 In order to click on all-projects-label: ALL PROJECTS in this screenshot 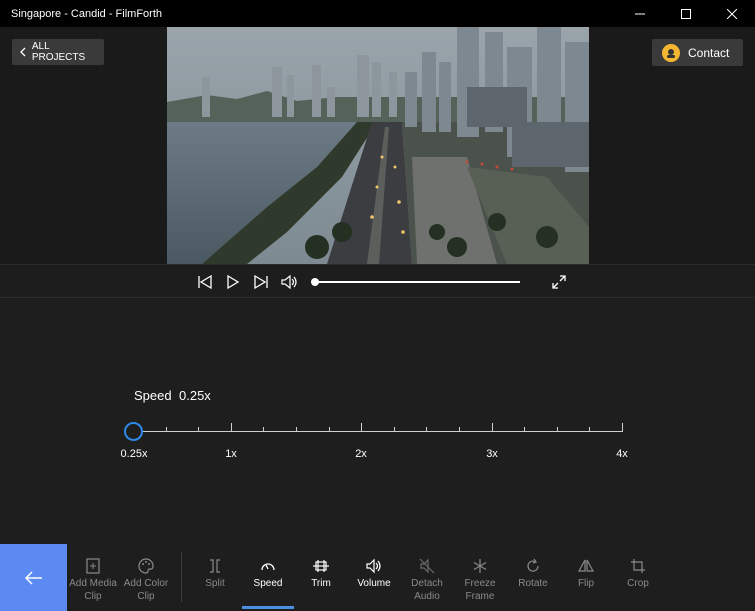, I will do `click(58, 52)`.